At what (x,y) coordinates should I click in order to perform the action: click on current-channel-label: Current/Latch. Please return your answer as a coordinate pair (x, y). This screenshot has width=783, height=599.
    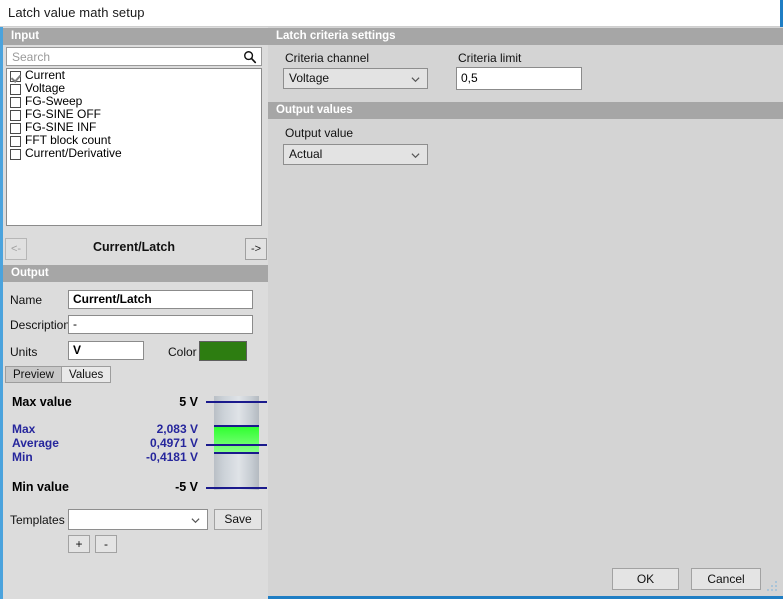
    Looking at the image, I should click on (134, 247).